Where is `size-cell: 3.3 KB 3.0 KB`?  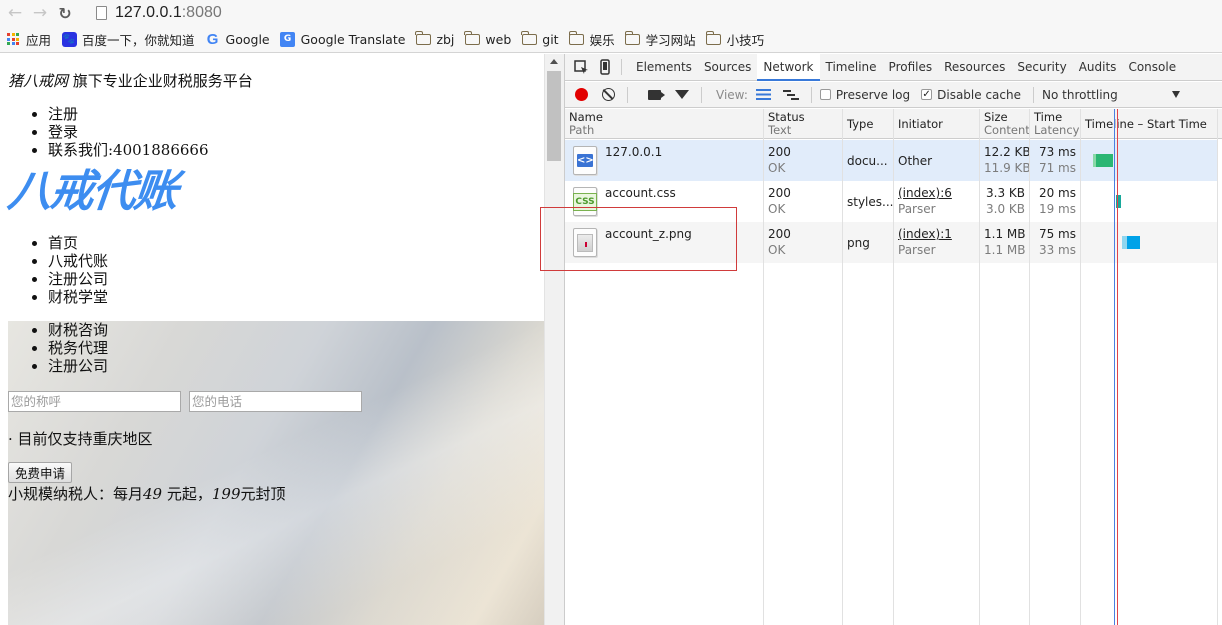 size-cell: 3.3 KB 3.0 KB is located at coordinates (1004, 201).